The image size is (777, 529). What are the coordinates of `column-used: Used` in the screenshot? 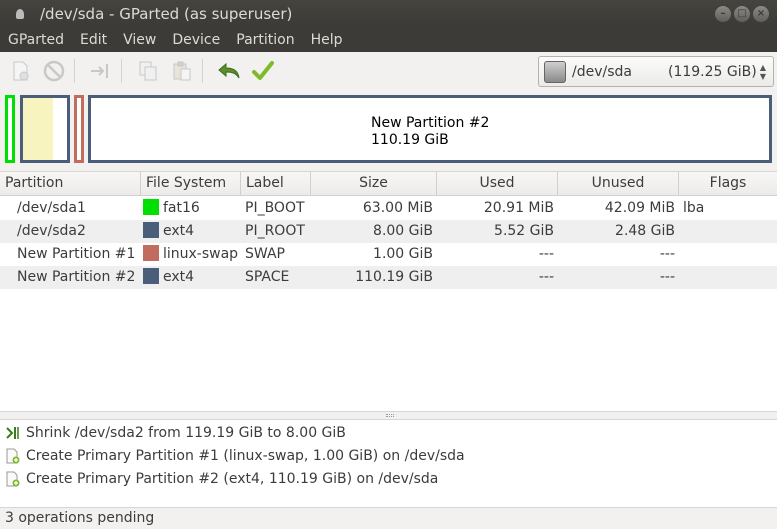 It's located at (497, 184).